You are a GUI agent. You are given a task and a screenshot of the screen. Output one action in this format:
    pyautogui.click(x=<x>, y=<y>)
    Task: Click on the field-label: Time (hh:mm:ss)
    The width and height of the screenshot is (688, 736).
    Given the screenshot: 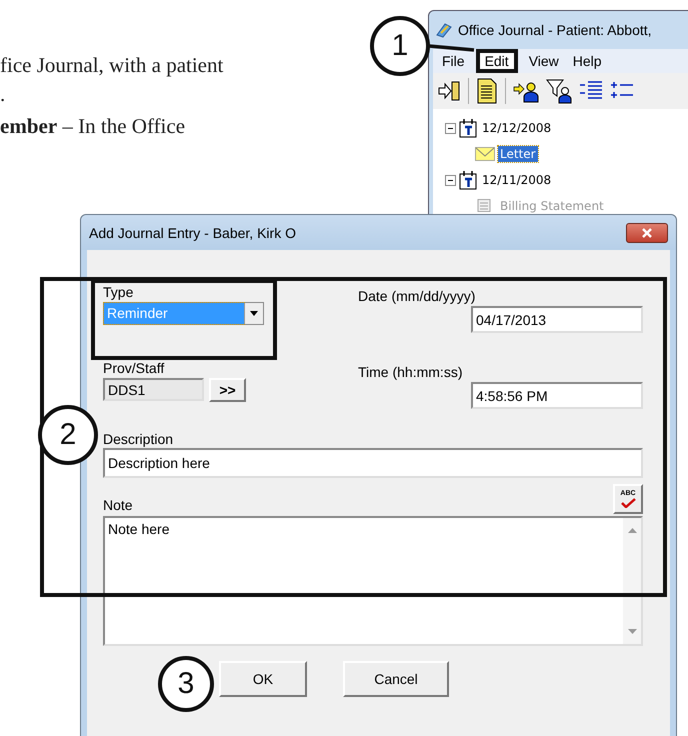 What is the action you would take?
    pyautogui.click(x=411, y=372)
    